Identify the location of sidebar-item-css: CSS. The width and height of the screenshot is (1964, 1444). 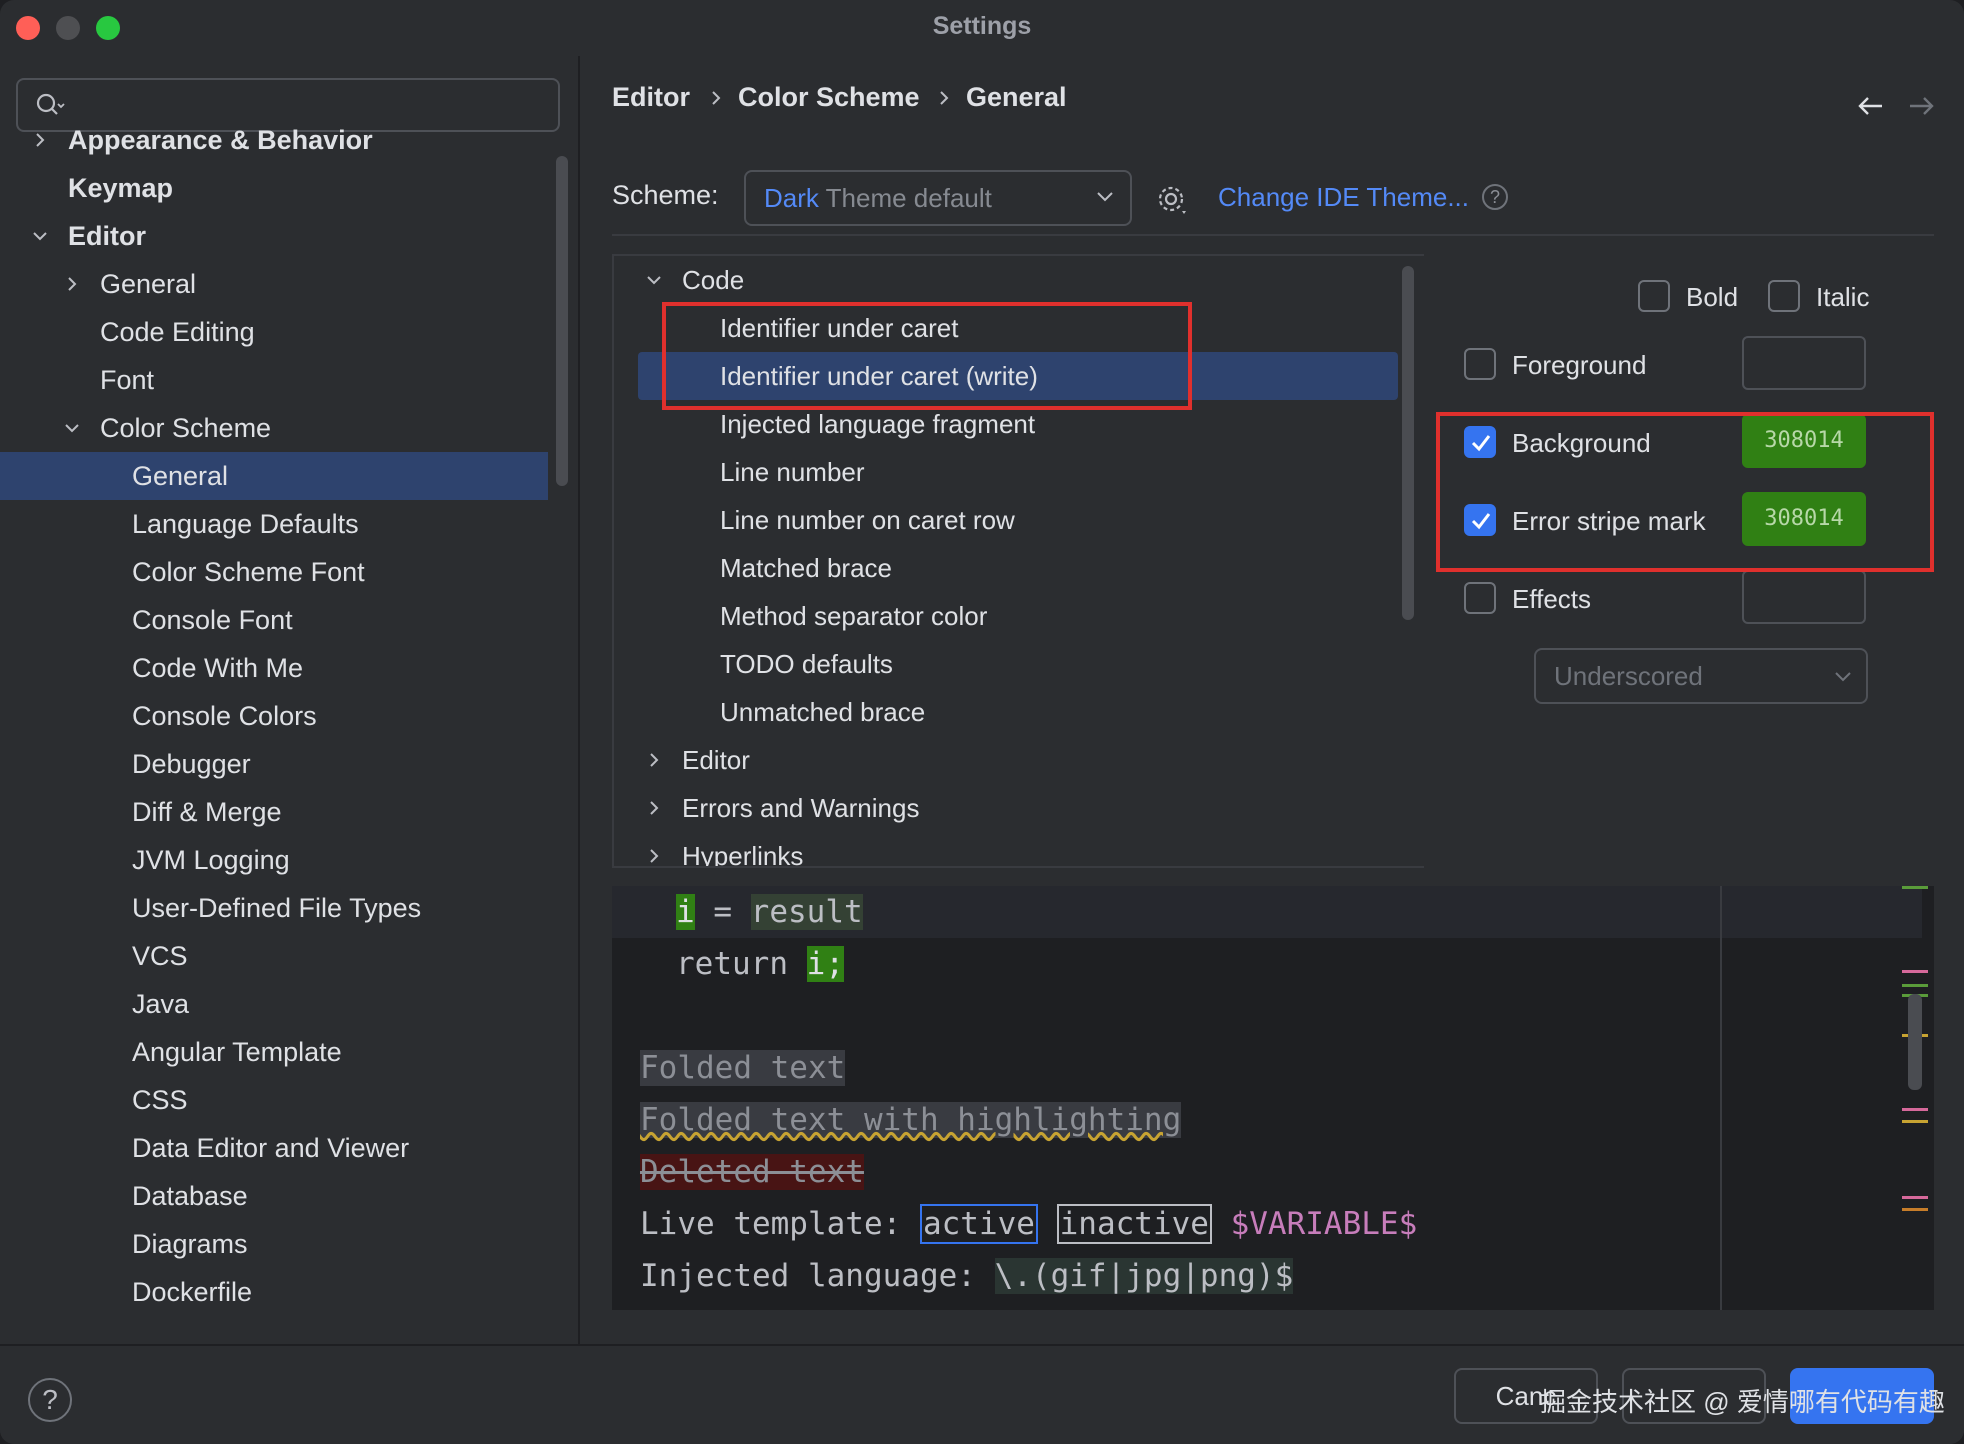
(274, 1100).